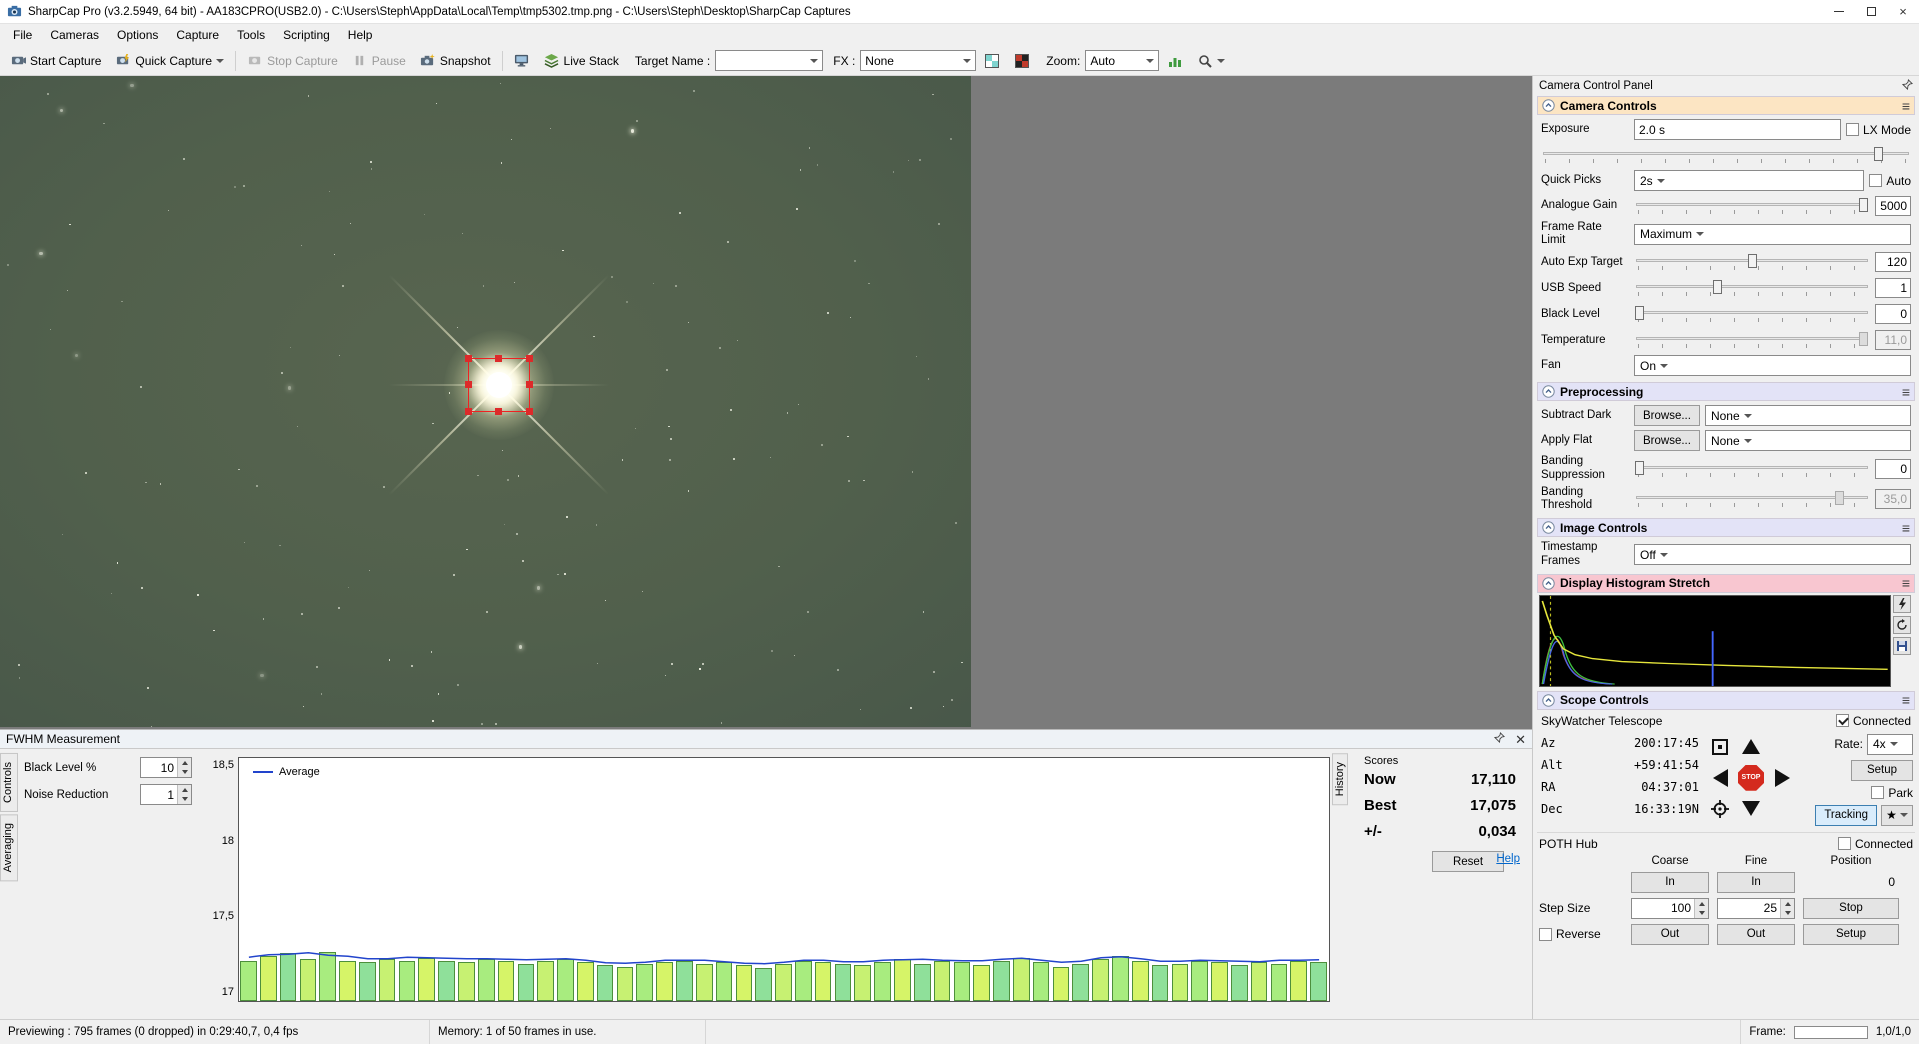 Image resolution: width=1919 pixels, height=1044 pixels. I want to click on frame-rate-limit-select: Maximum, so click(1772, 234).